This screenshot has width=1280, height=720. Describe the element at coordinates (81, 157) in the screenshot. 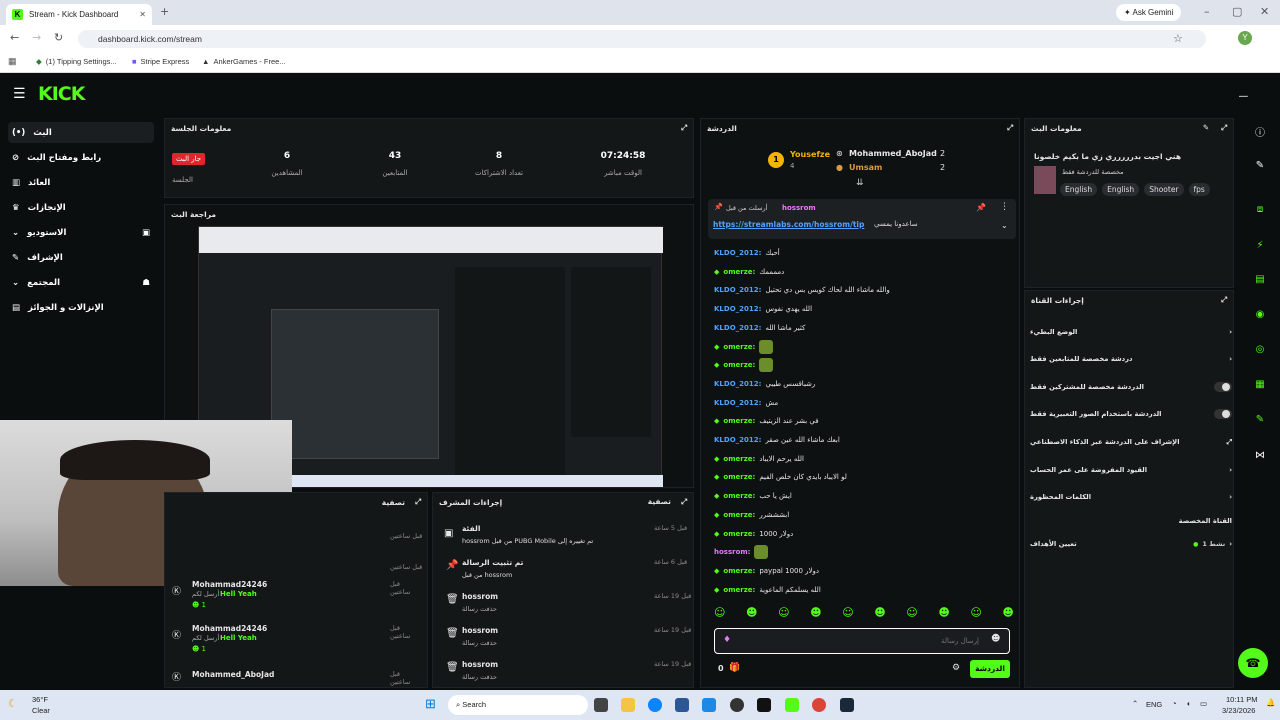

I see `sidebar-item-stream-key: ⊘ رابط ومفتاح البث` at that location.